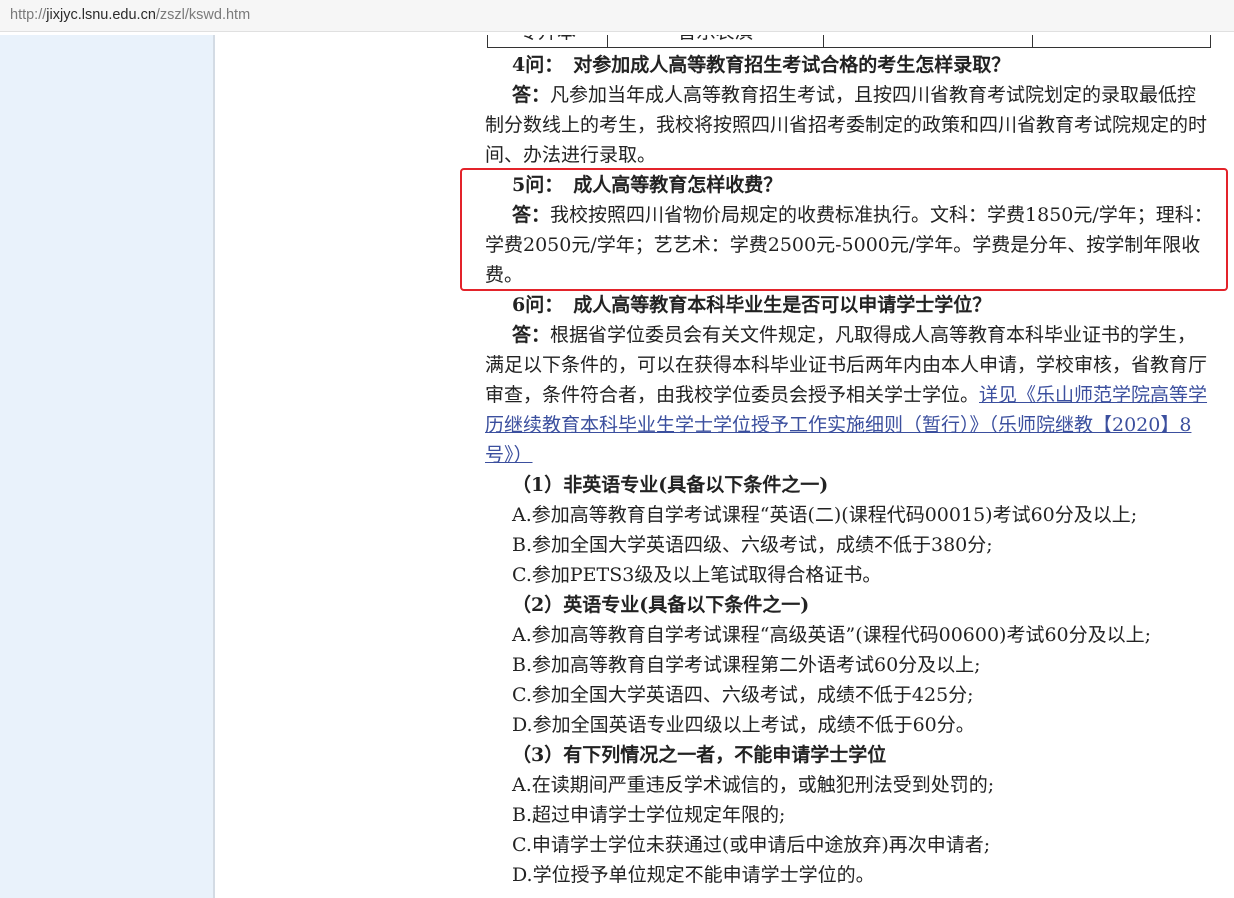 This screenshot has width=1234, height=898. I want to click on condition-item: C.申请学士学位未获通过(或申请后中途放弃)再次申请者;, so click(751, 845).